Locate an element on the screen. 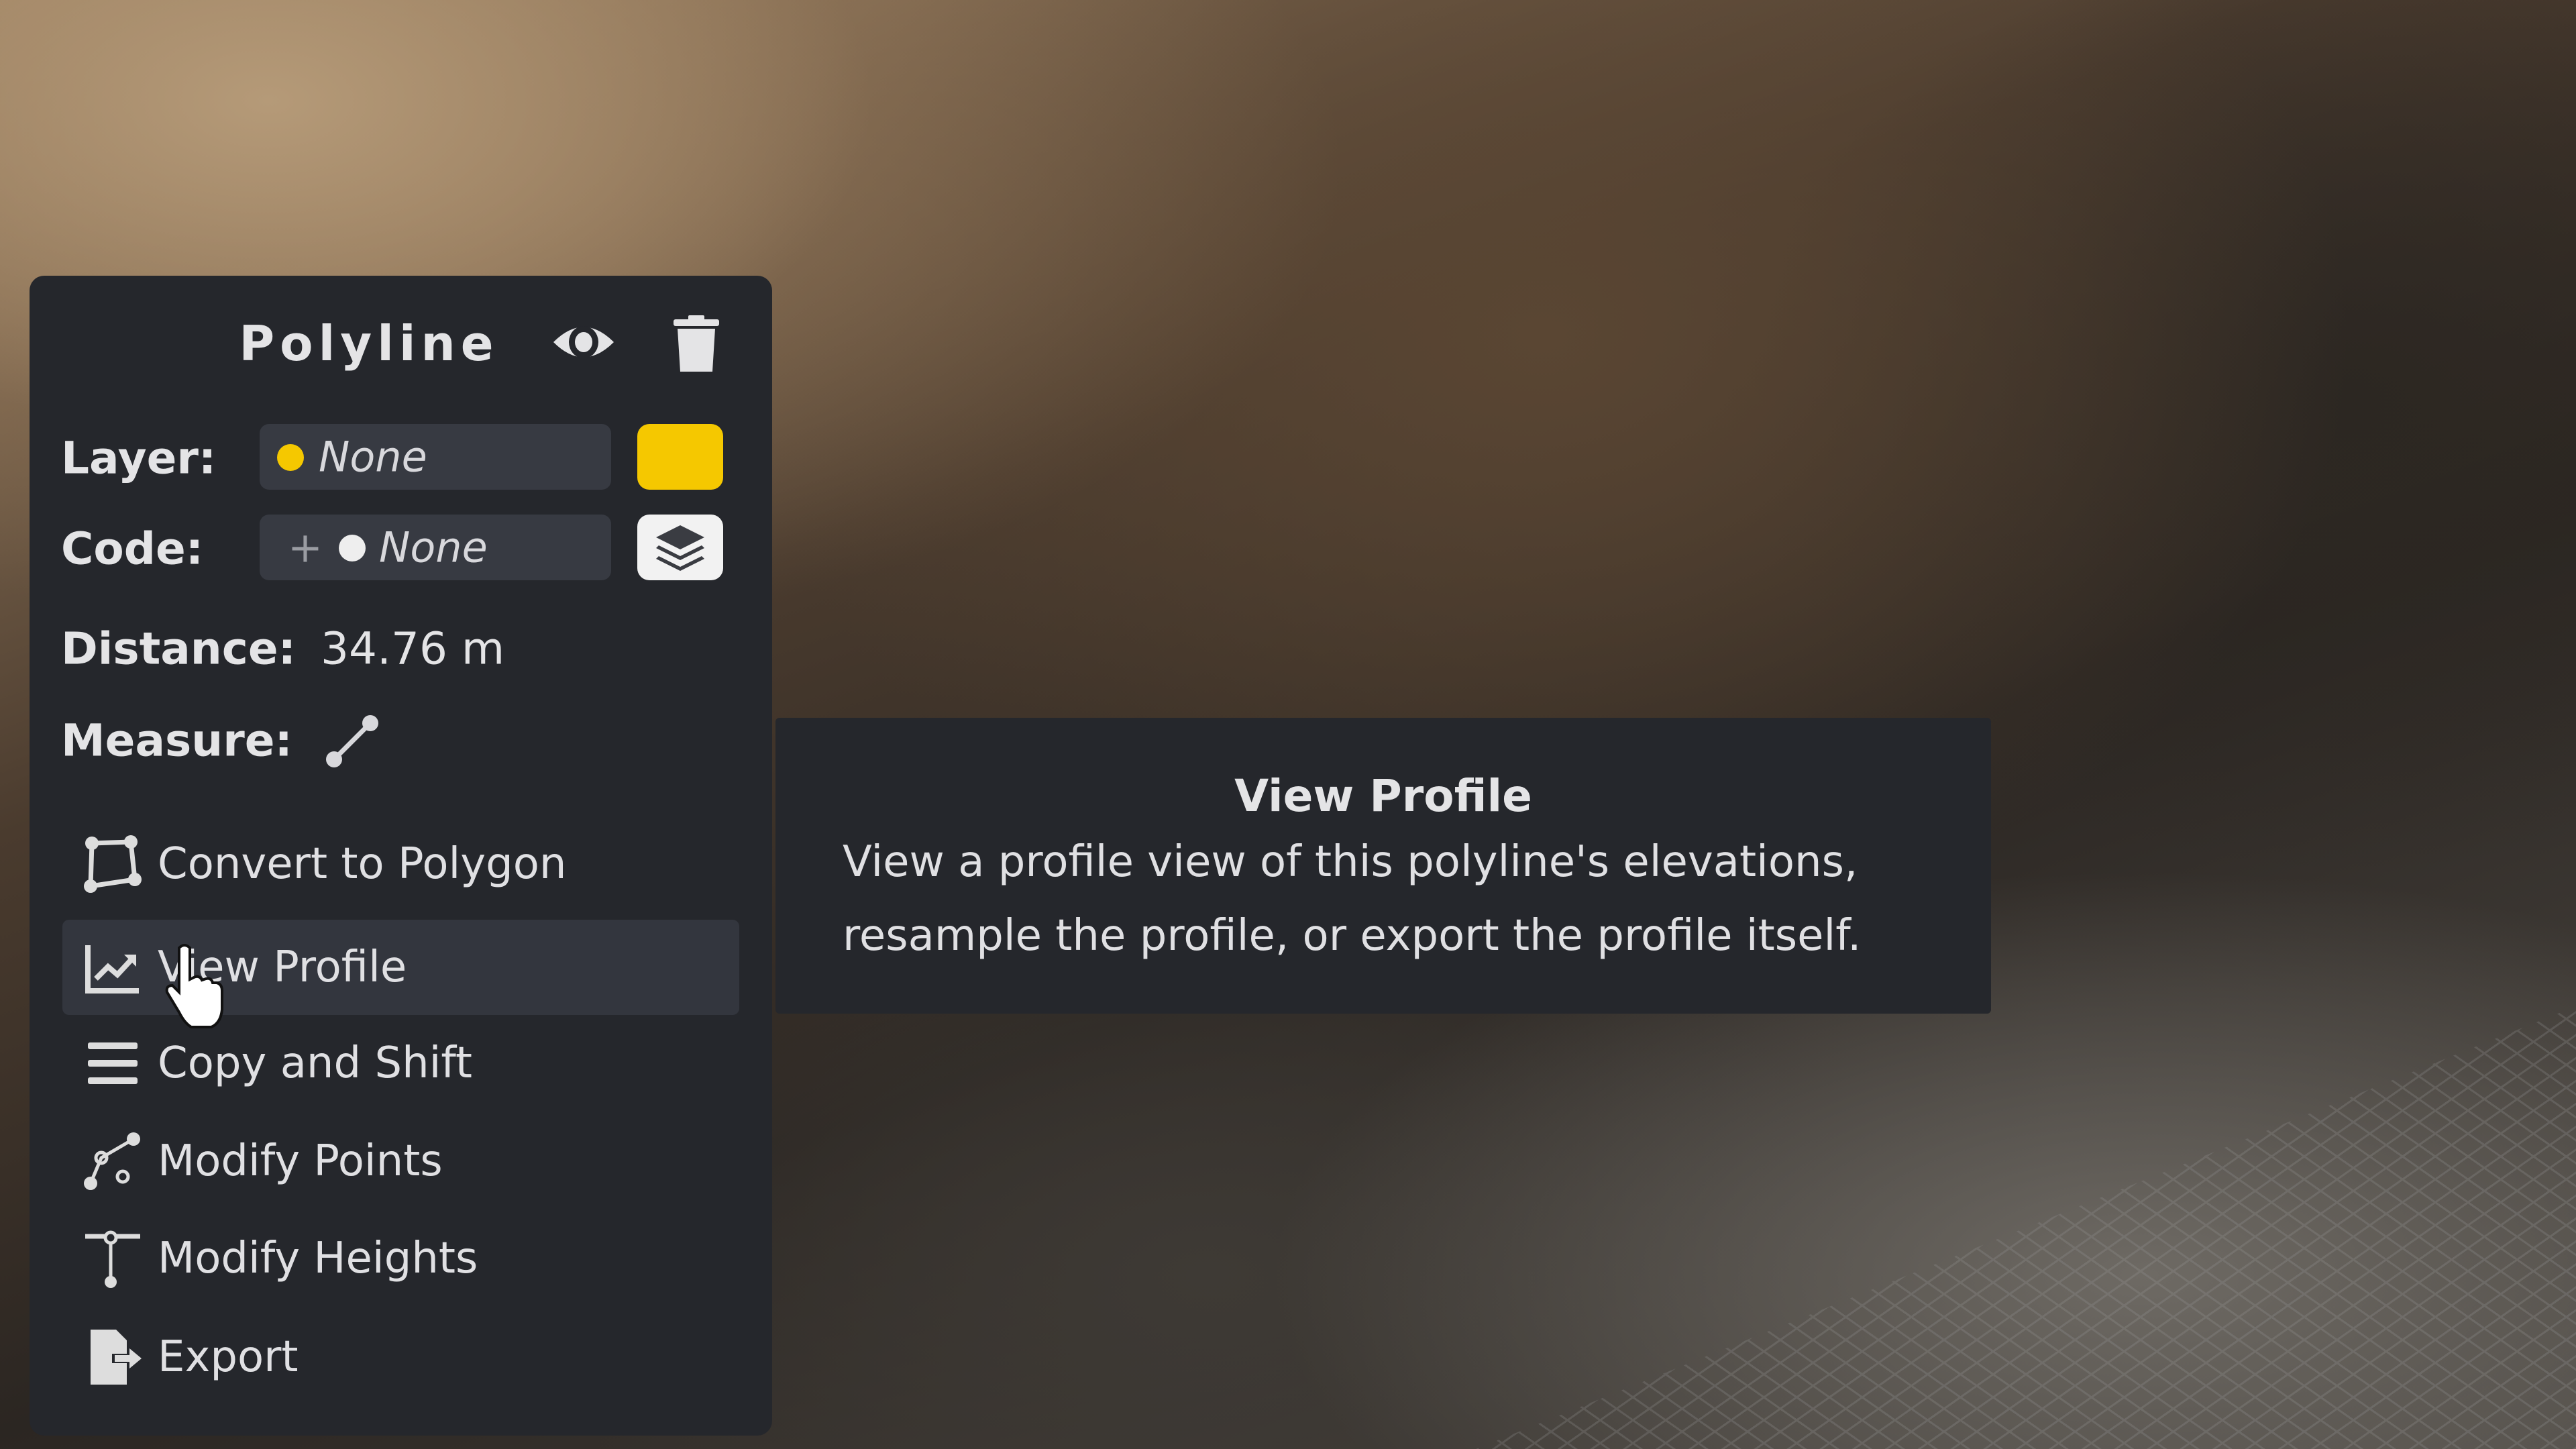  action-label: Copy and Shift is located at coordinates (315, 1063).